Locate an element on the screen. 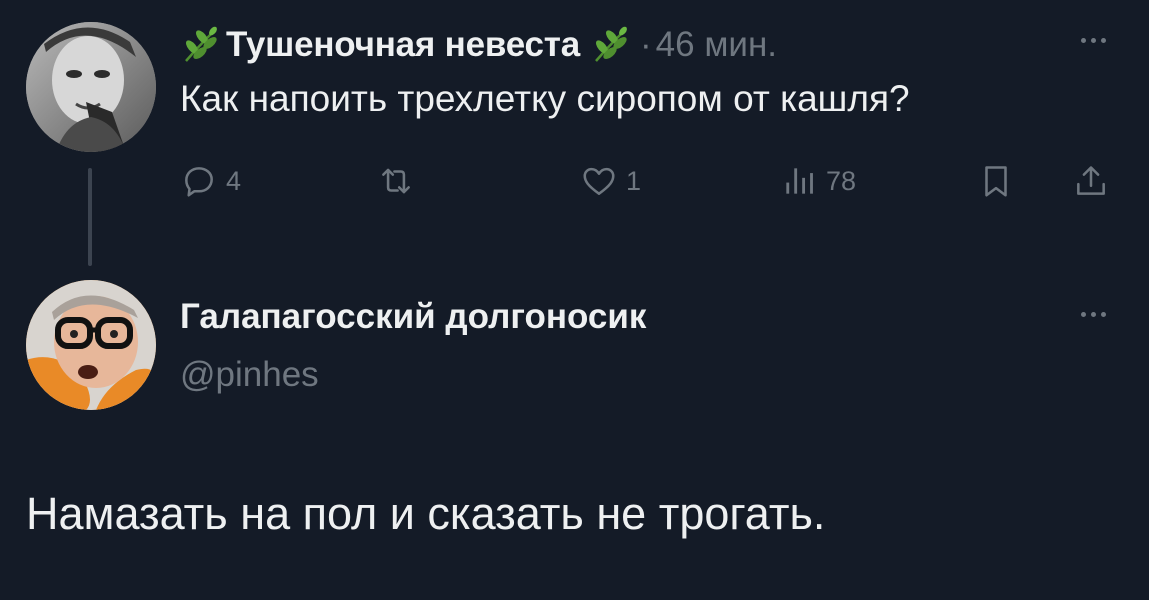 The image size is (1149, 600). bookmark-button is located at coordinates (996, 181).